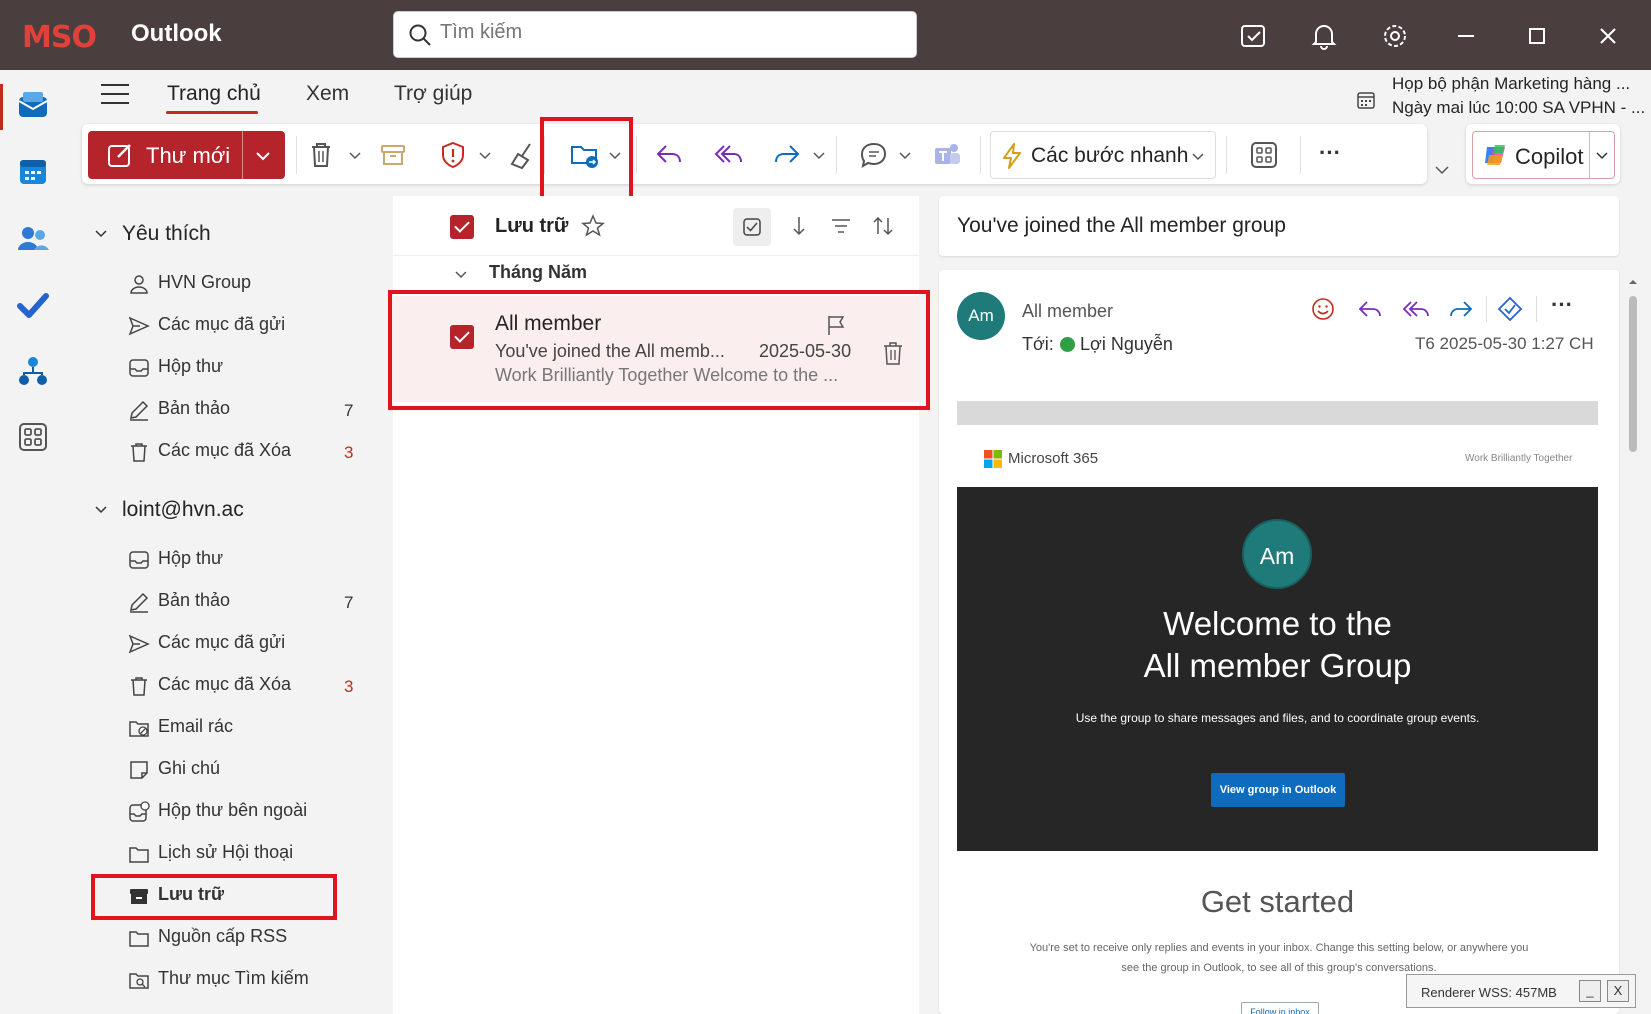 This screenshot has width=1651, height=1014. Describe the element at coordinates (186, 155) in the screenshot. I see `new-mail-button: Thư mới` at that location.